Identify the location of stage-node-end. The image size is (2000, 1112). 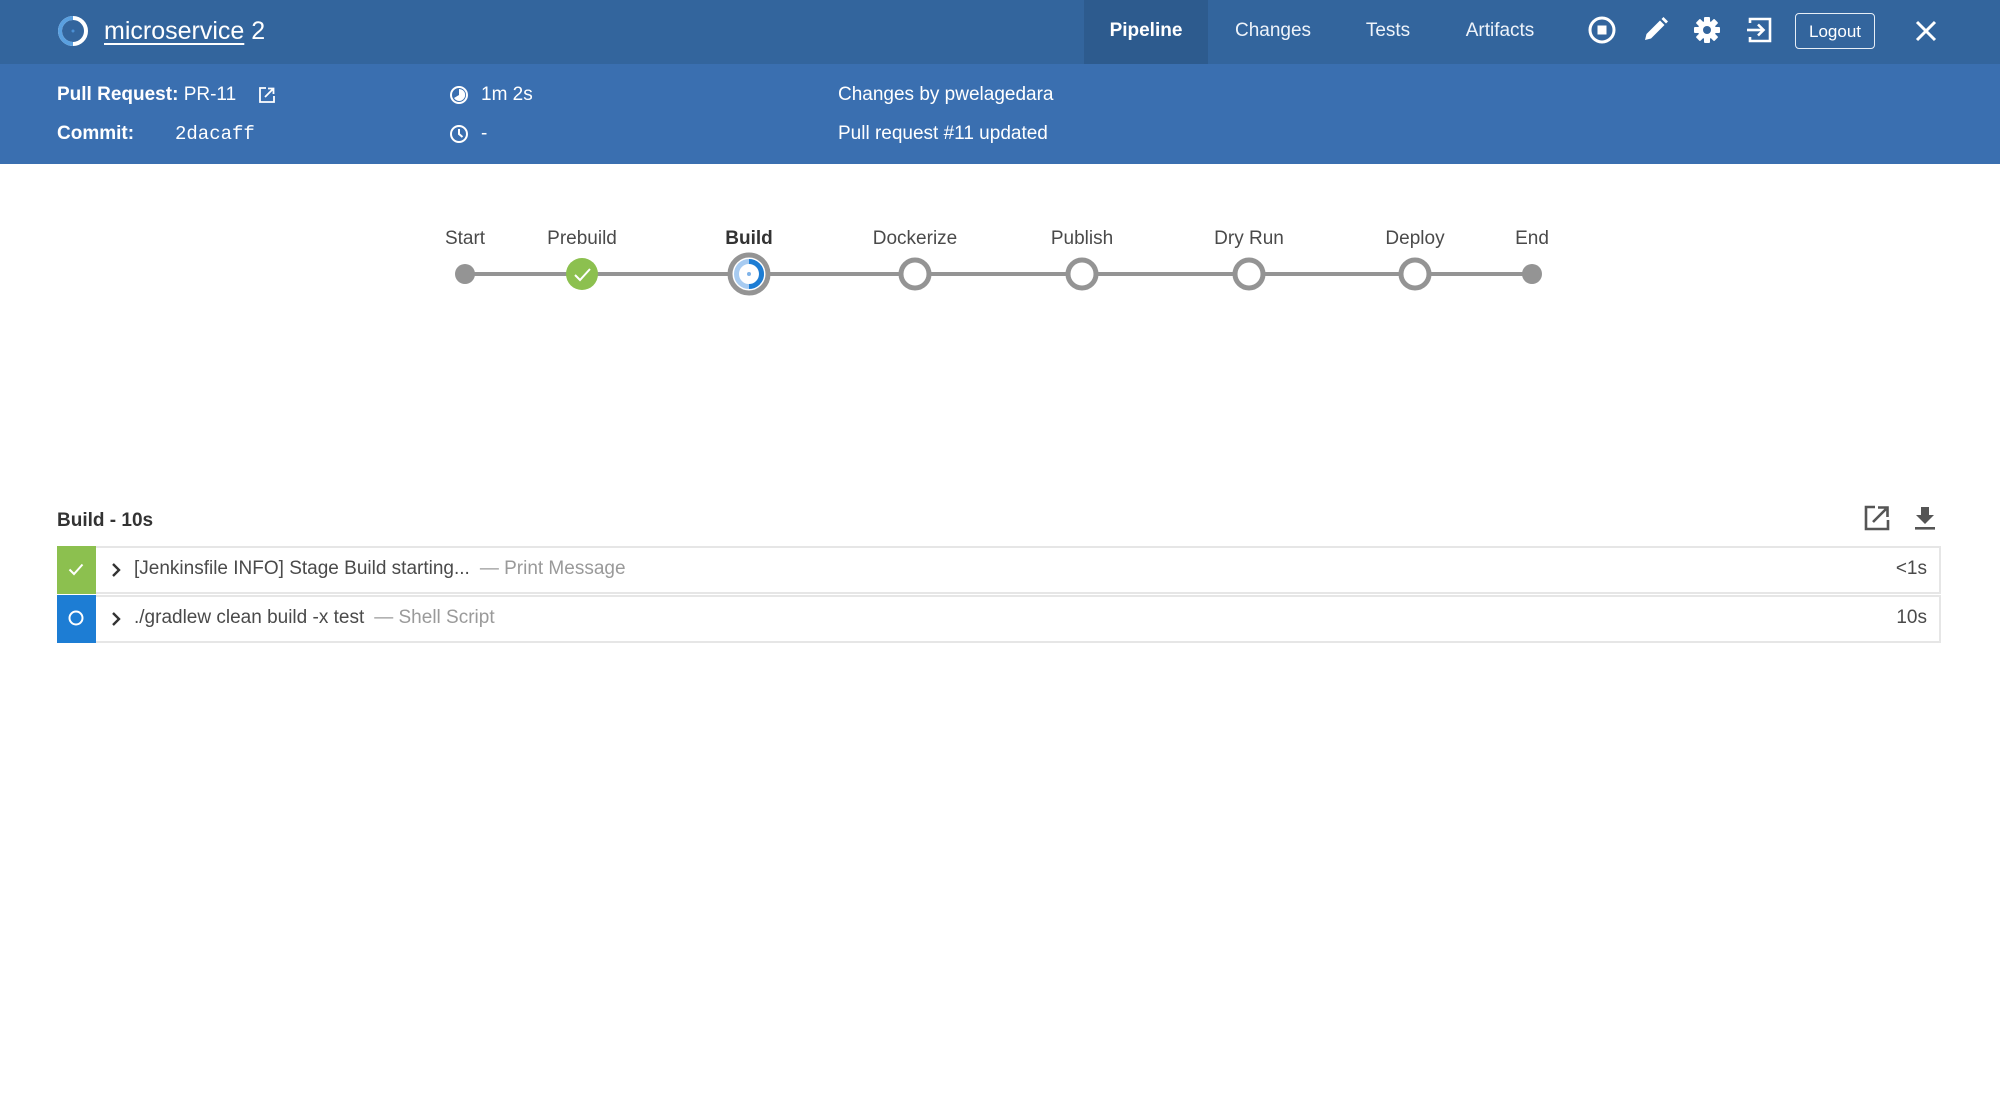
(1532, 274).